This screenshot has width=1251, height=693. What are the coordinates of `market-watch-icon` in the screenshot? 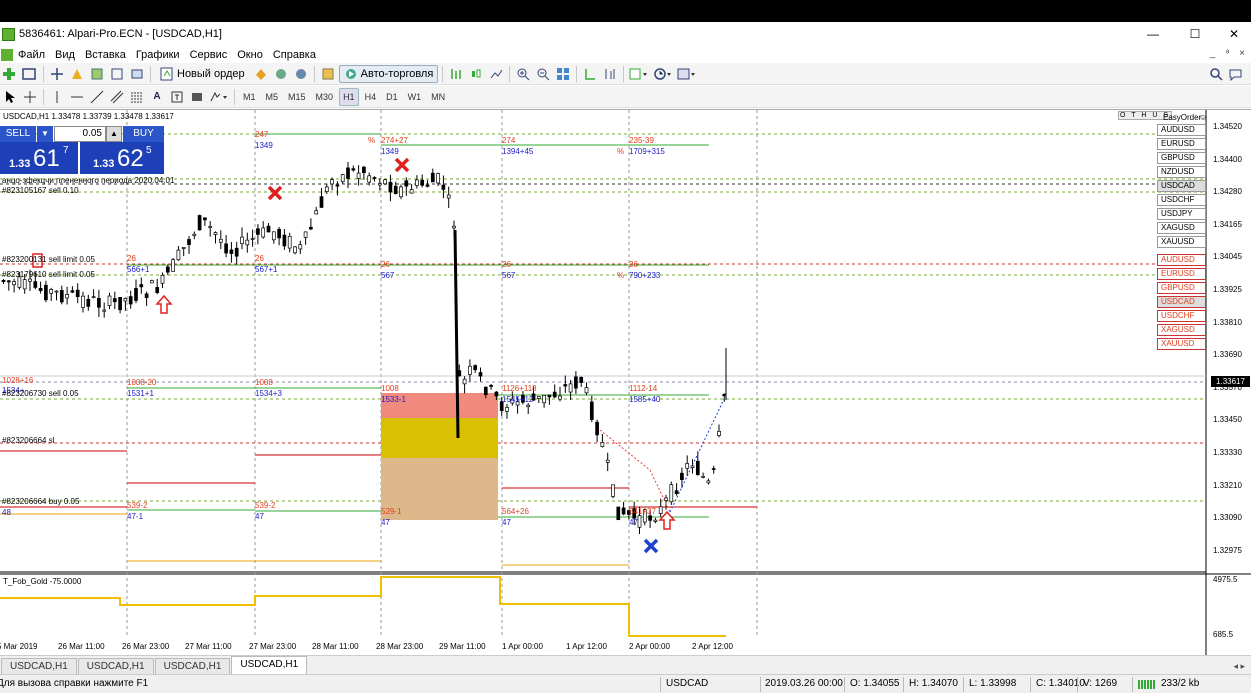 It's located at (57, 74).